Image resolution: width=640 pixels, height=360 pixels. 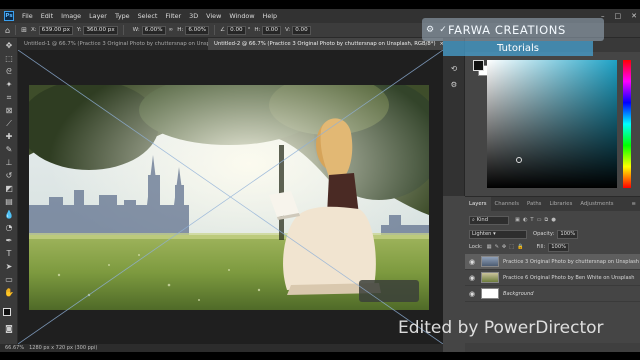 I want to click on channel-brand-overlay: ⚙ ✓ FARWA CREATIONS, so click(x=513, y=29).